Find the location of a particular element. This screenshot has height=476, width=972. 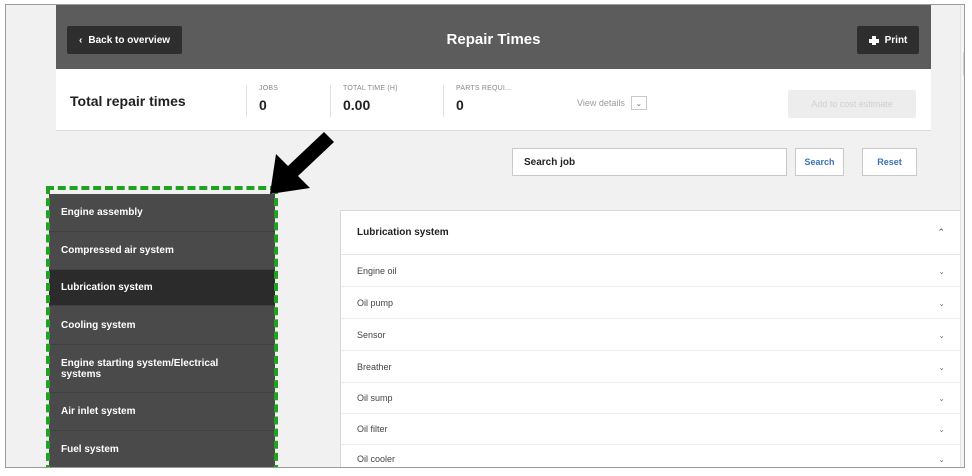

jobs-value: 0 is located at coordinates (263, 105).